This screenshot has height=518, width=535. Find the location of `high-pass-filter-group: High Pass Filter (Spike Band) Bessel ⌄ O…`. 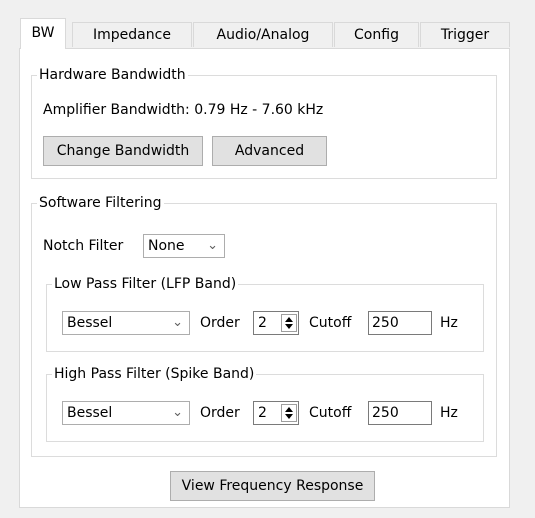

high-pass-filter-group: High Pass Filter (Spike Band) Bessel ⌄ O… is located at coordinates (265, 403).